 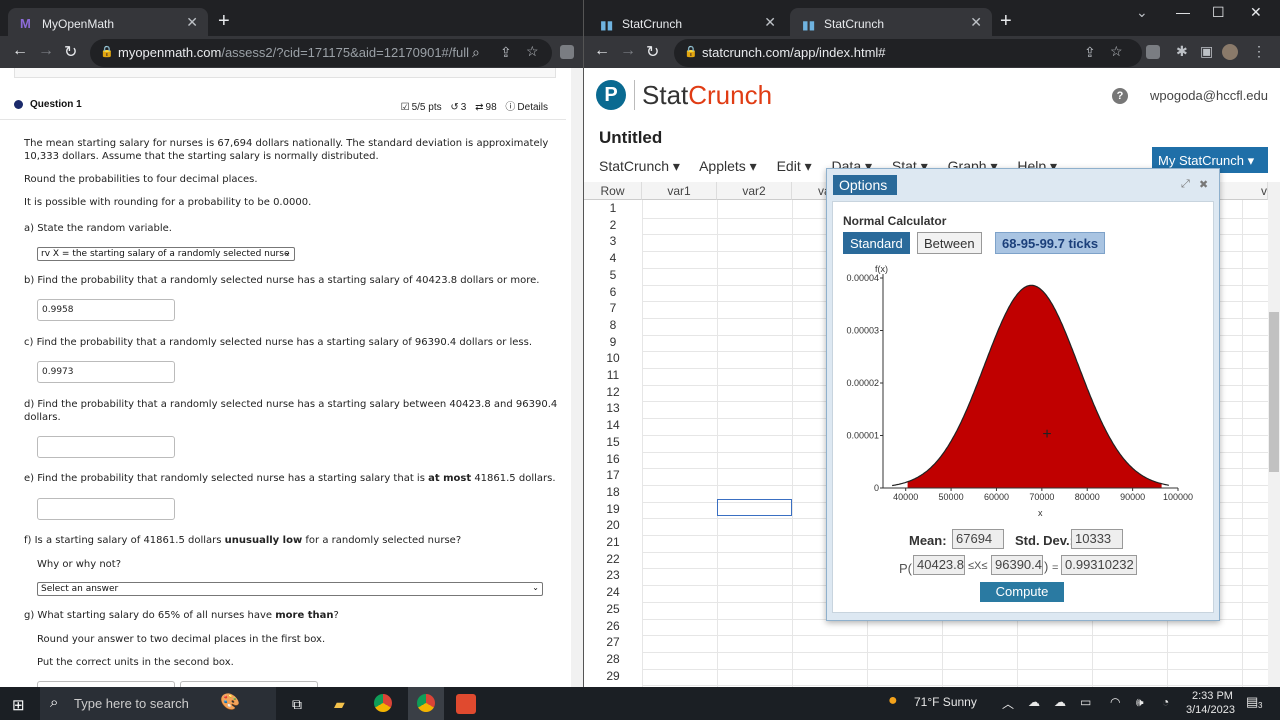 I want to click on myopenmath-favicon-icon: M, so click(x=25, y=23).